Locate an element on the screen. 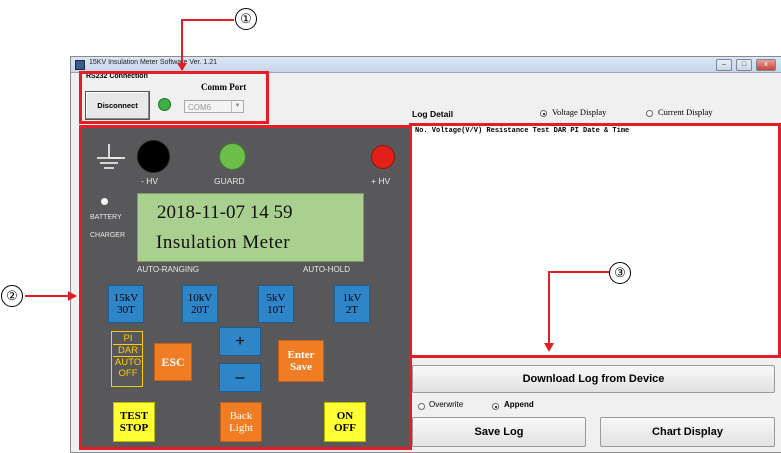  log-detail-label: Log Detail is located at coordinates (433, 114).